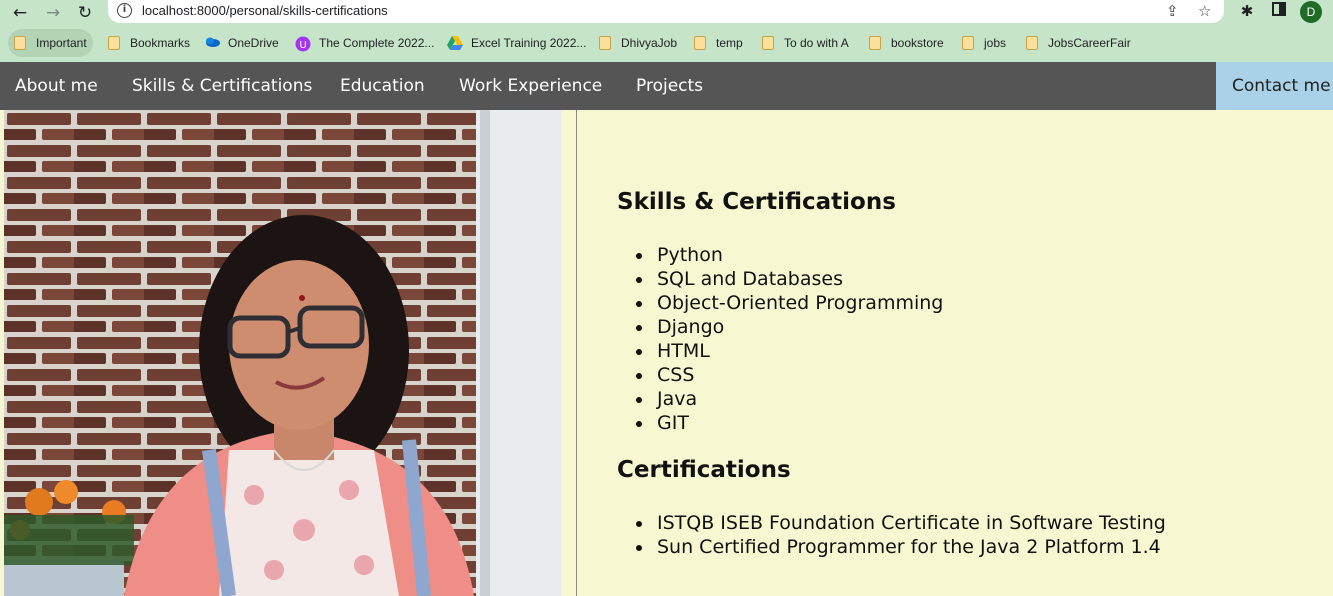 The image size is (1333, 596). Describe the element at coordinates (124, 10) in the screenshot. I see `site-info-icon: i` at that location.